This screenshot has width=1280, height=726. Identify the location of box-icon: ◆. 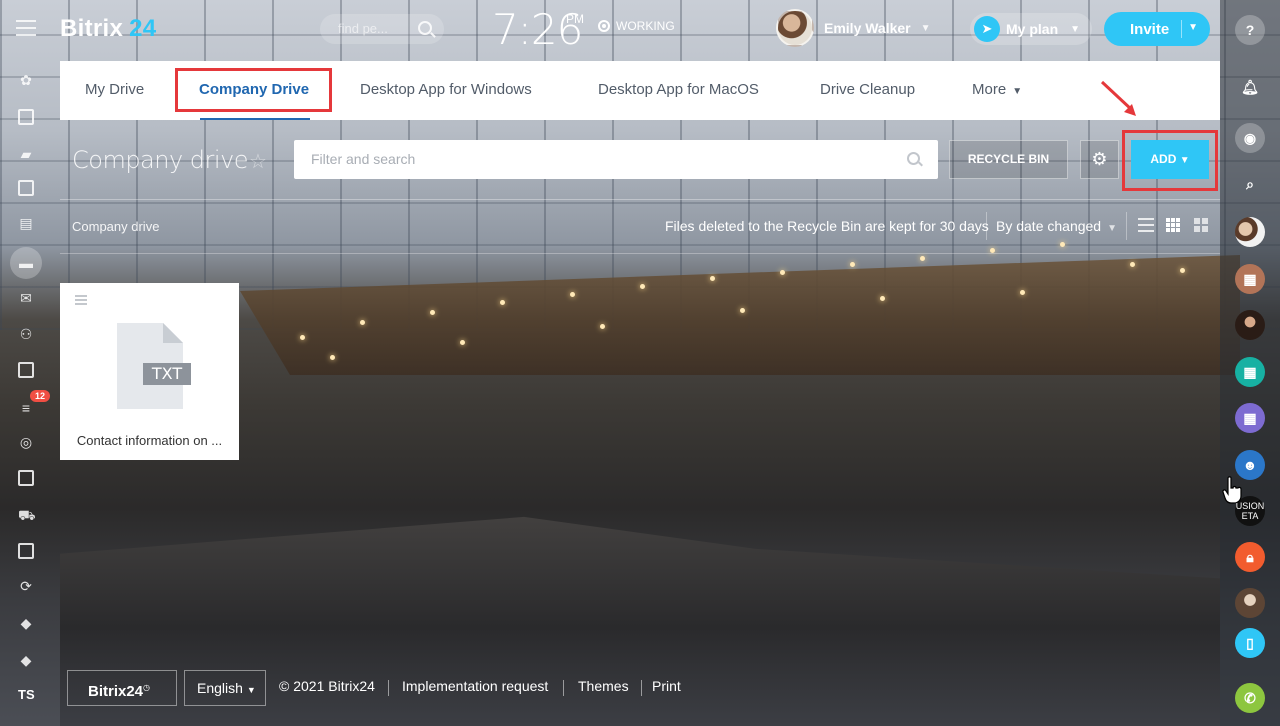
(26, 623).